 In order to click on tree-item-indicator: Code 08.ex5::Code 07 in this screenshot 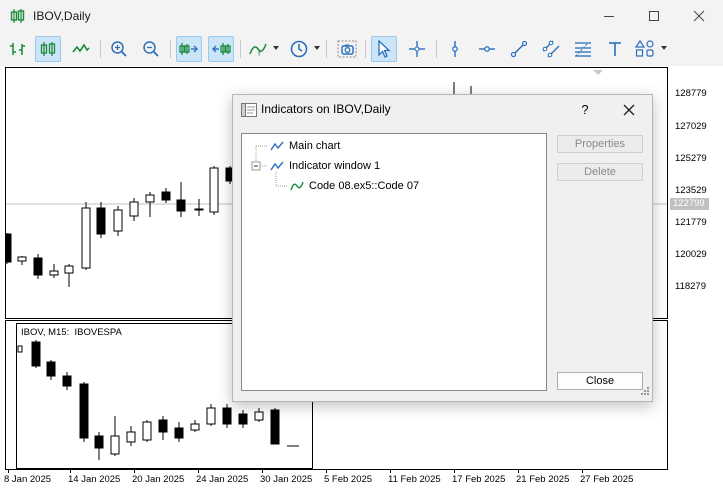, I will do `click(354, 186)`.